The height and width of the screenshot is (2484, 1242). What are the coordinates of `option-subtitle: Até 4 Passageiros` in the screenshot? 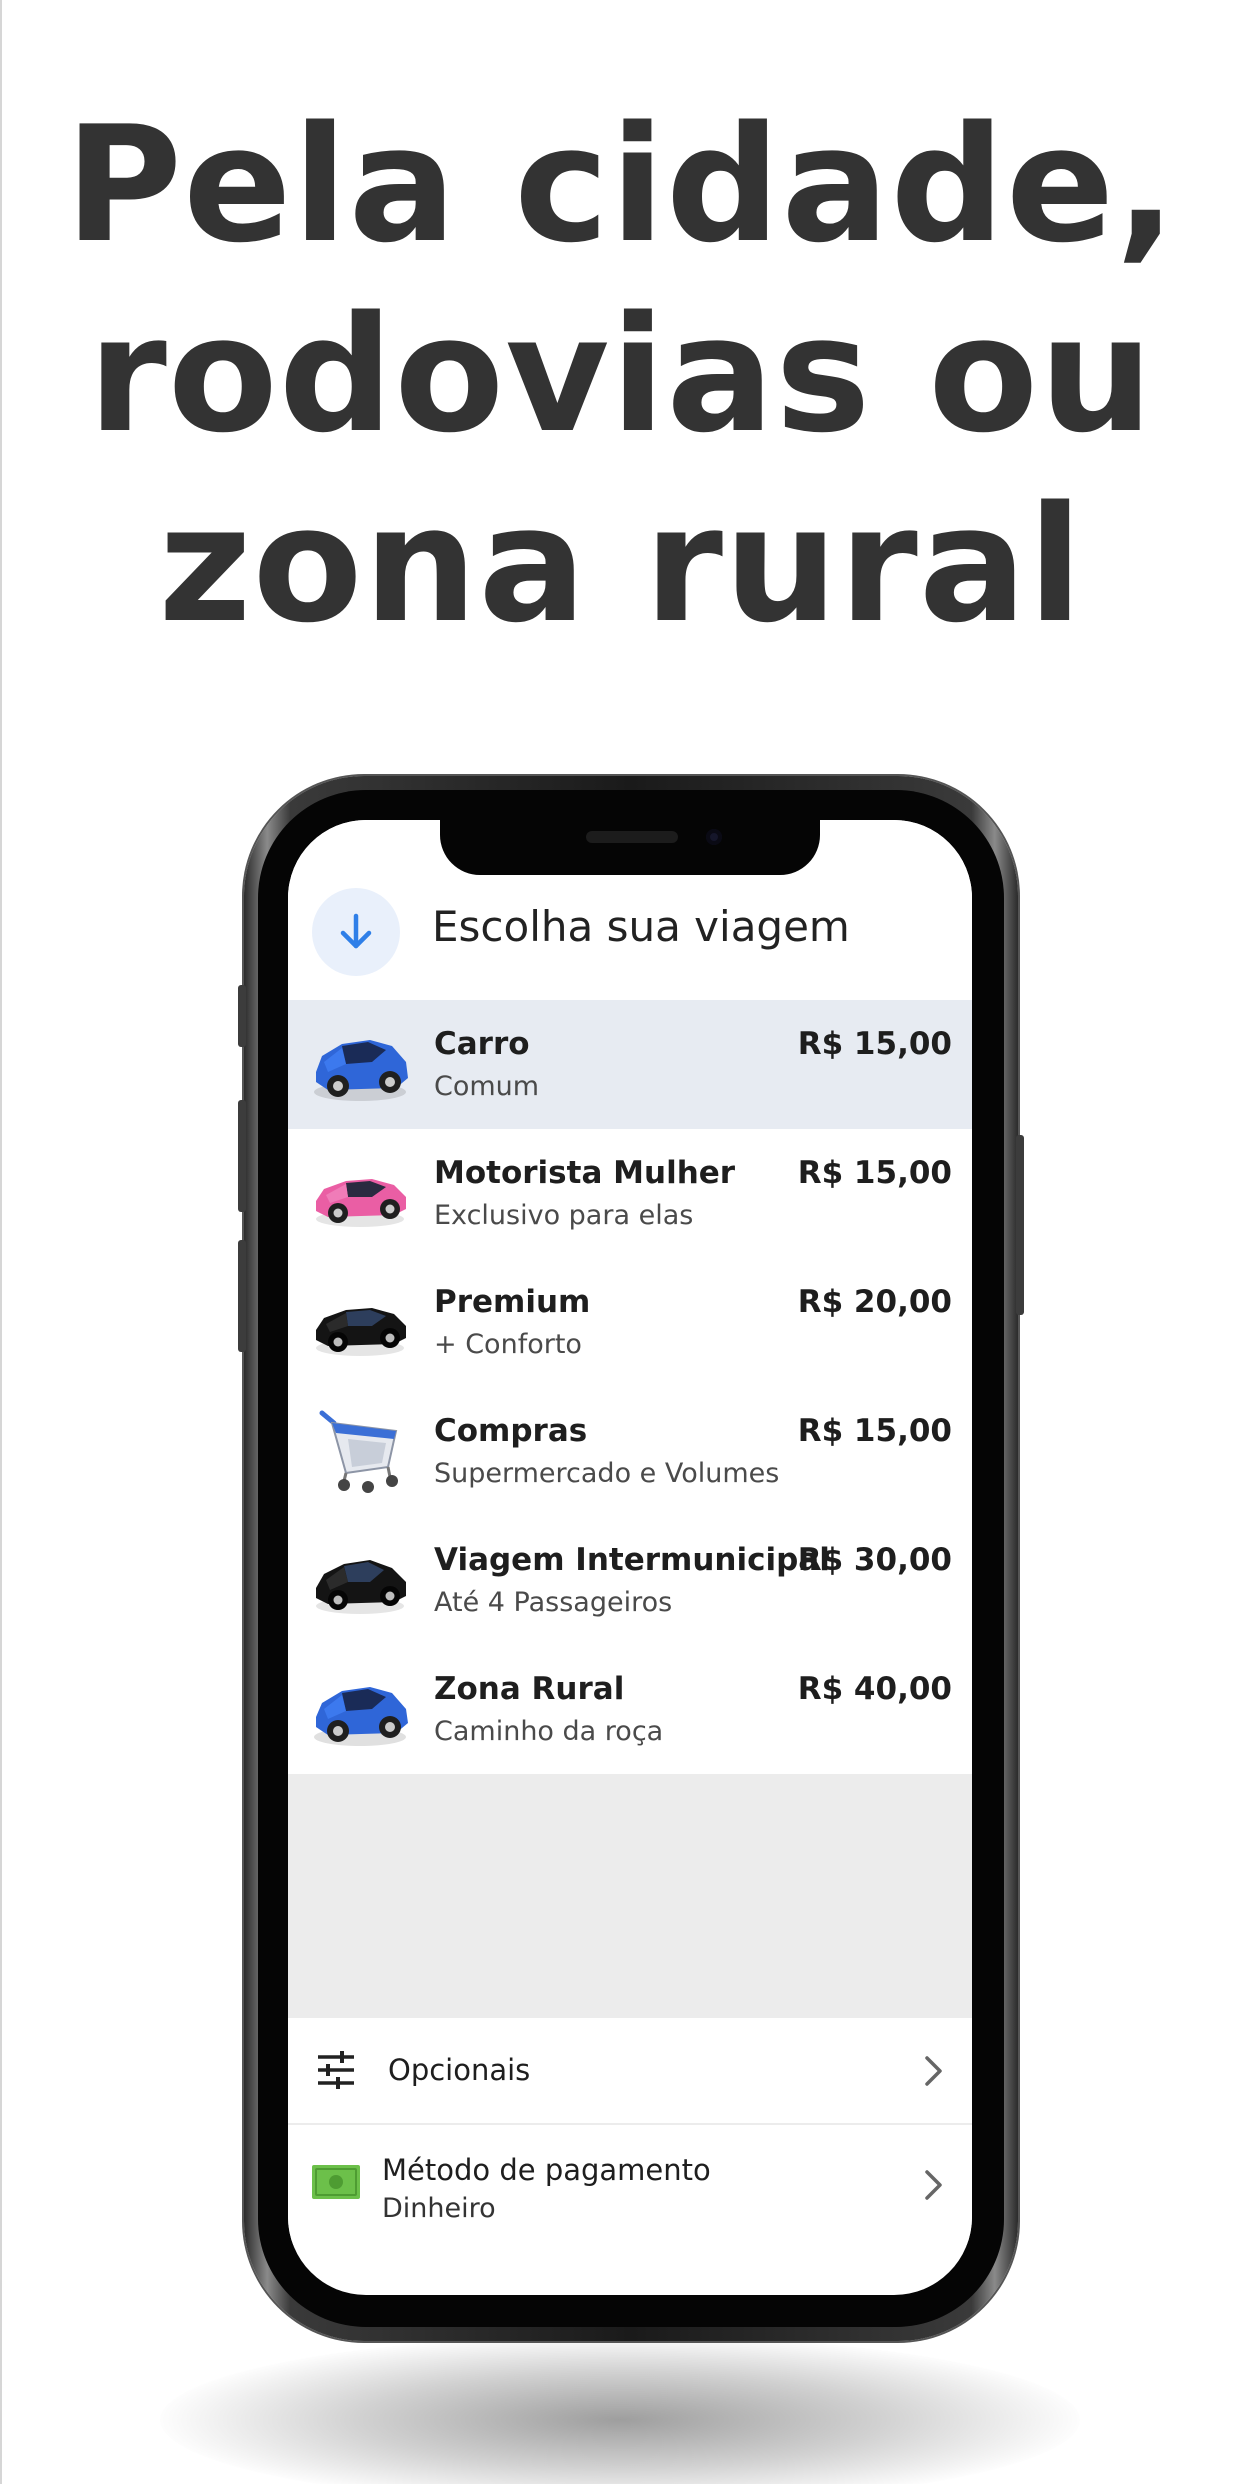 It's located at (553, 1602).